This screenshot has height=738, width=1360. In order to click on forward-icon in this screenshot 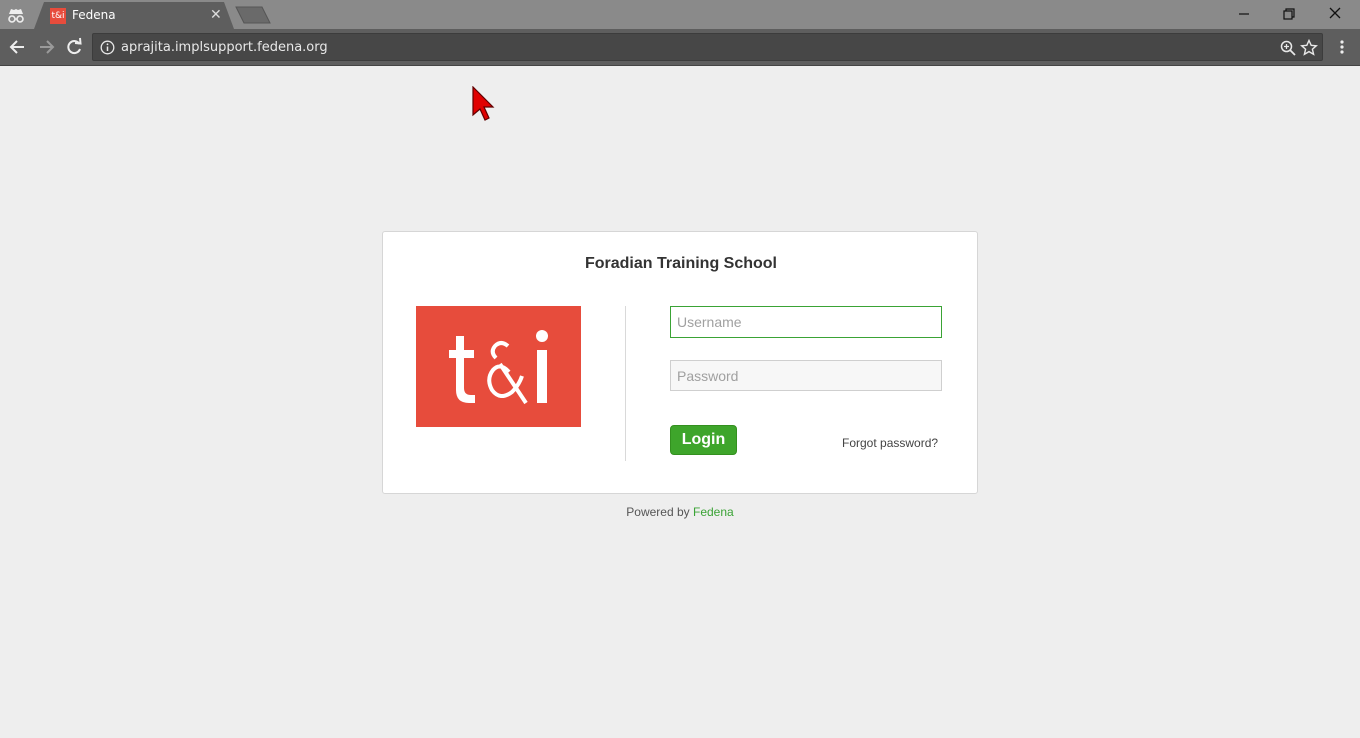, I will do `click(46, 47)`.